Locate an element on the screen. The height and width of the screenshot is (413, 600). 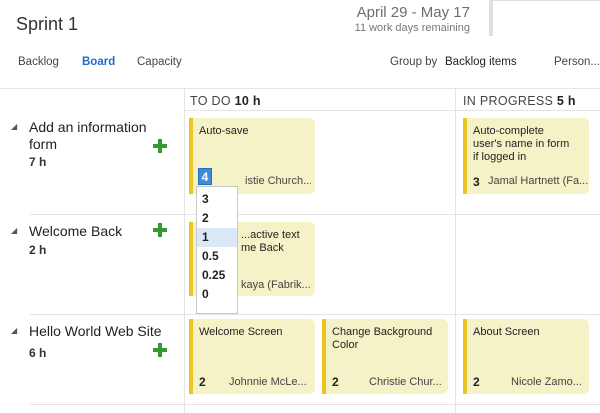
remaining-work-options: 3 2 1 0.5 0.25 0 is located at coordinates (217, 250).